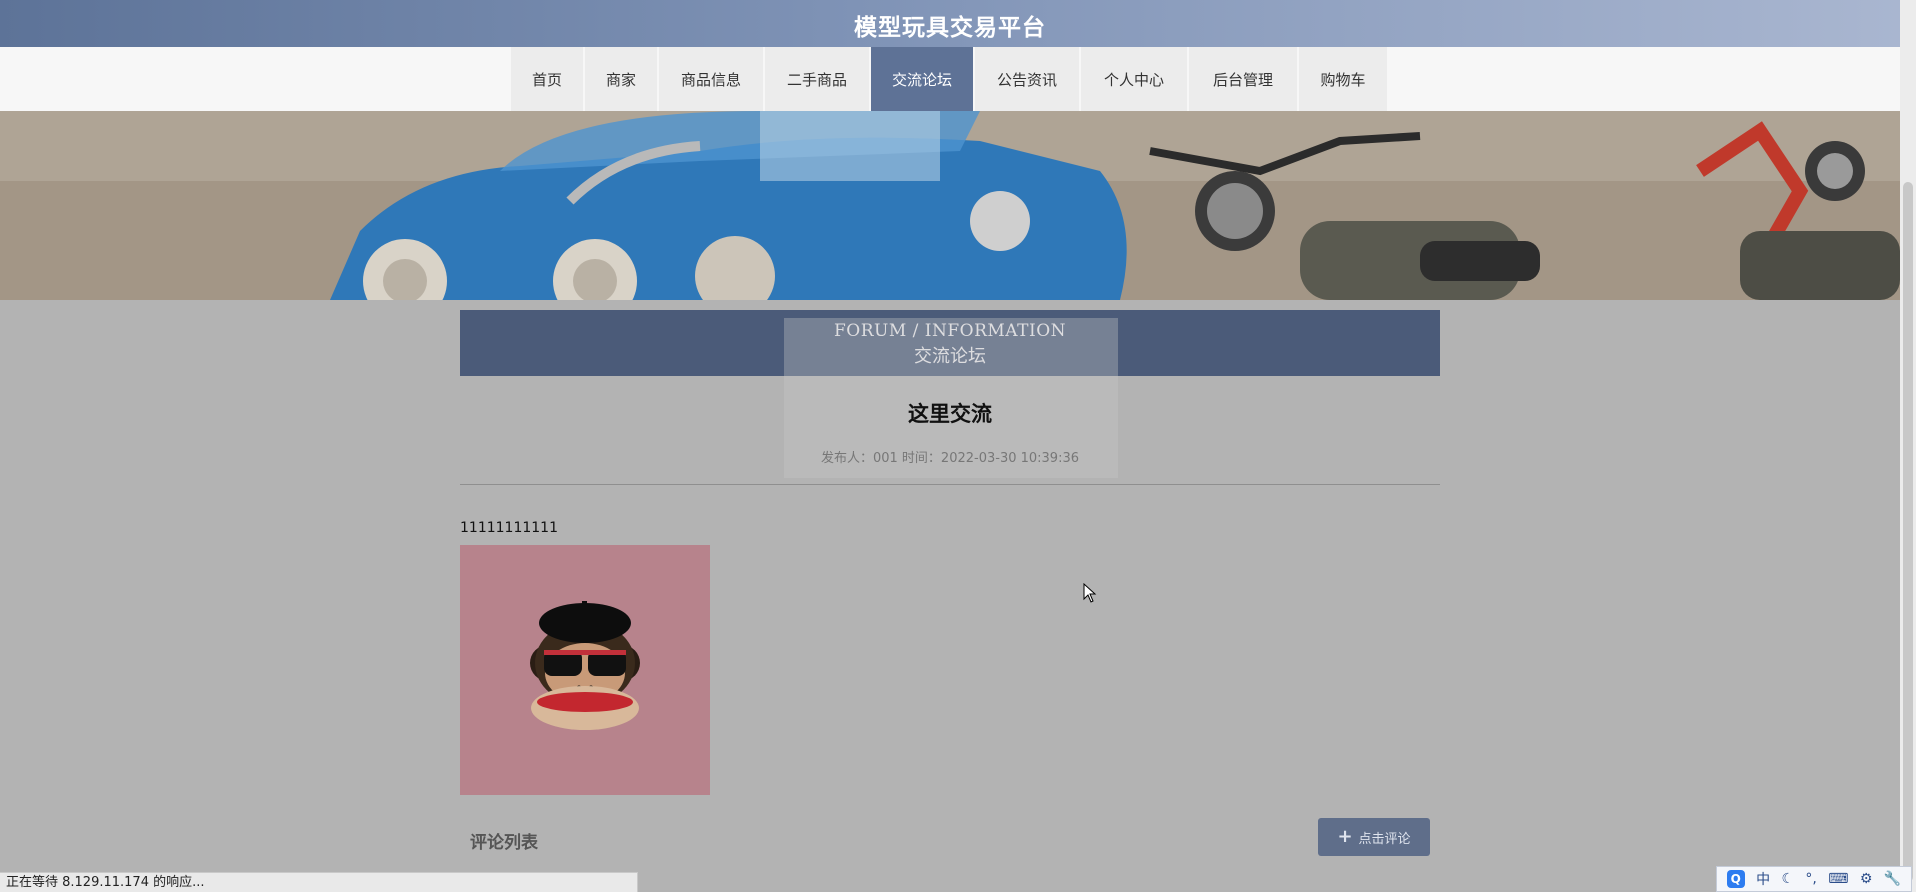 This screenshot has height=892, width=1916. Describe the element at coordinates (1866, 879) in the screenshot. I see `tools-icon: ⚙` at that location.